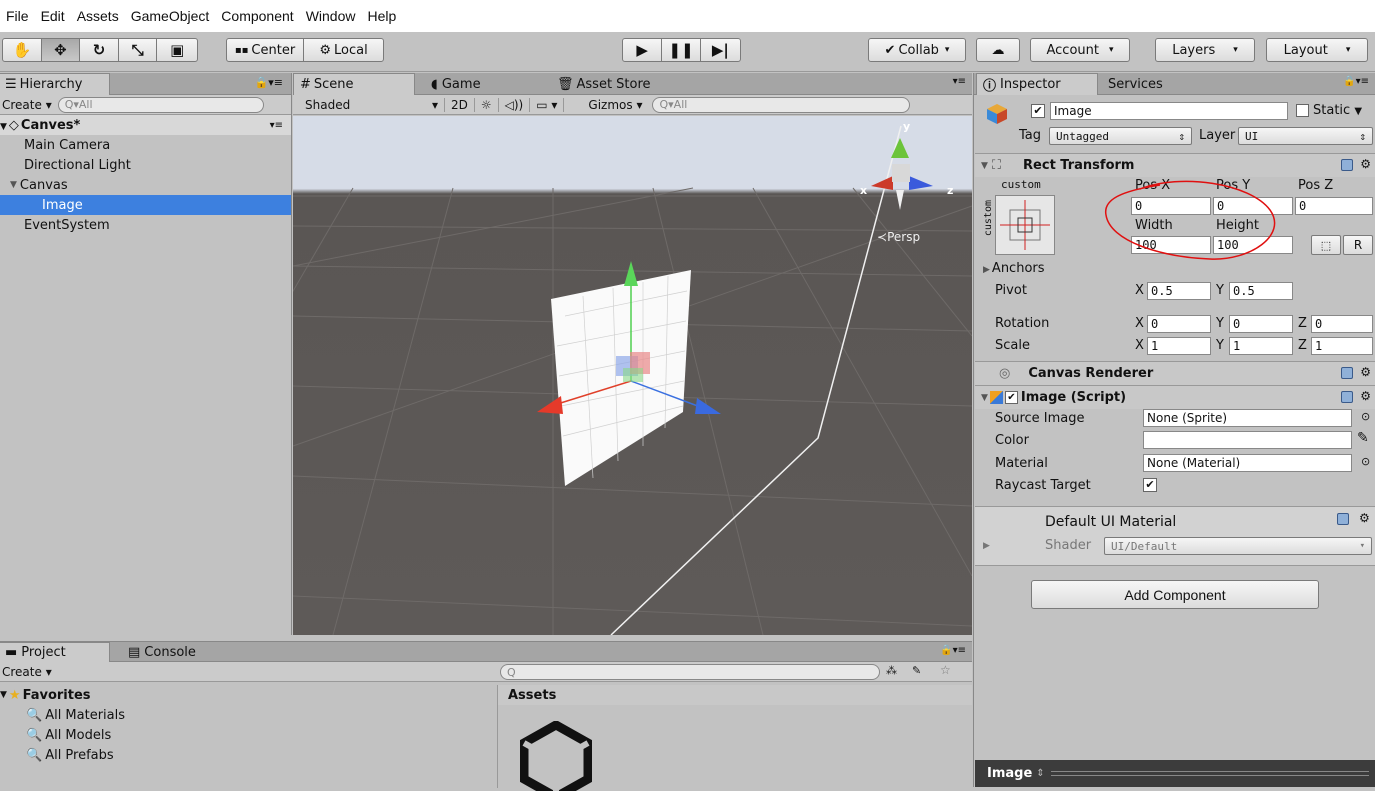 The height and width of the screenshot is (791, 1375). Describe the element at coordinates (1175, 373) in the screenshot. I see `canvas-renderer-header: ◎ Canvas Renderer ⚙` at that location.